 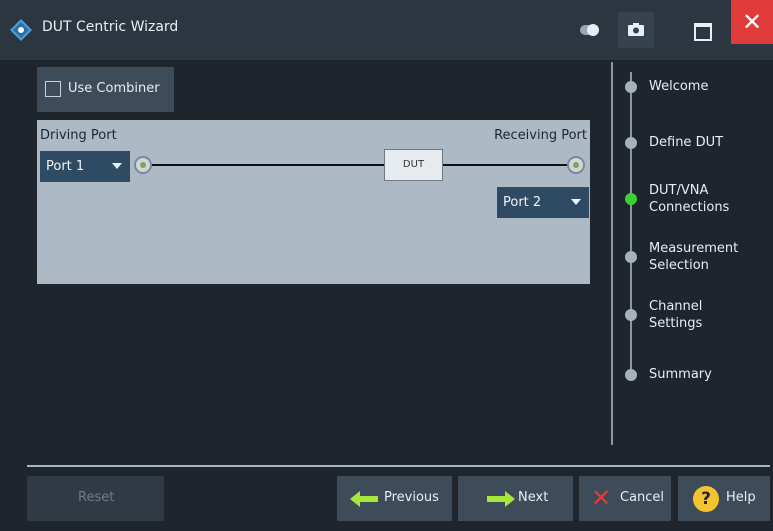 I want to click on driving-port-select: Port 1, so click(x=85, y=166).